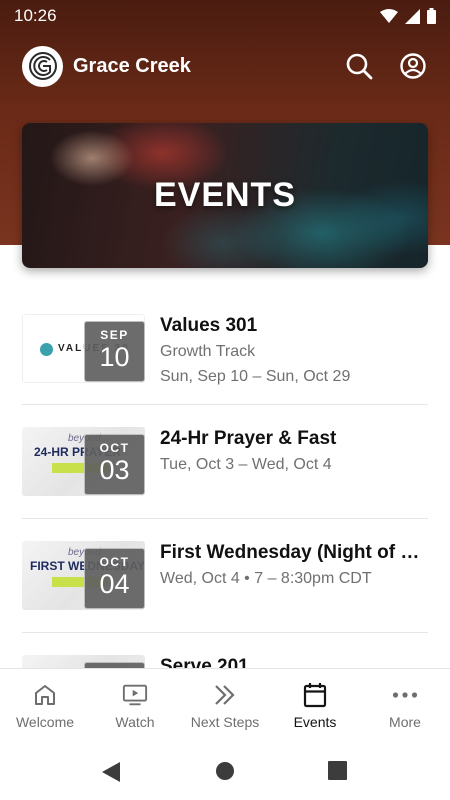  I want to click on calendar-icon, so click(315, 695).